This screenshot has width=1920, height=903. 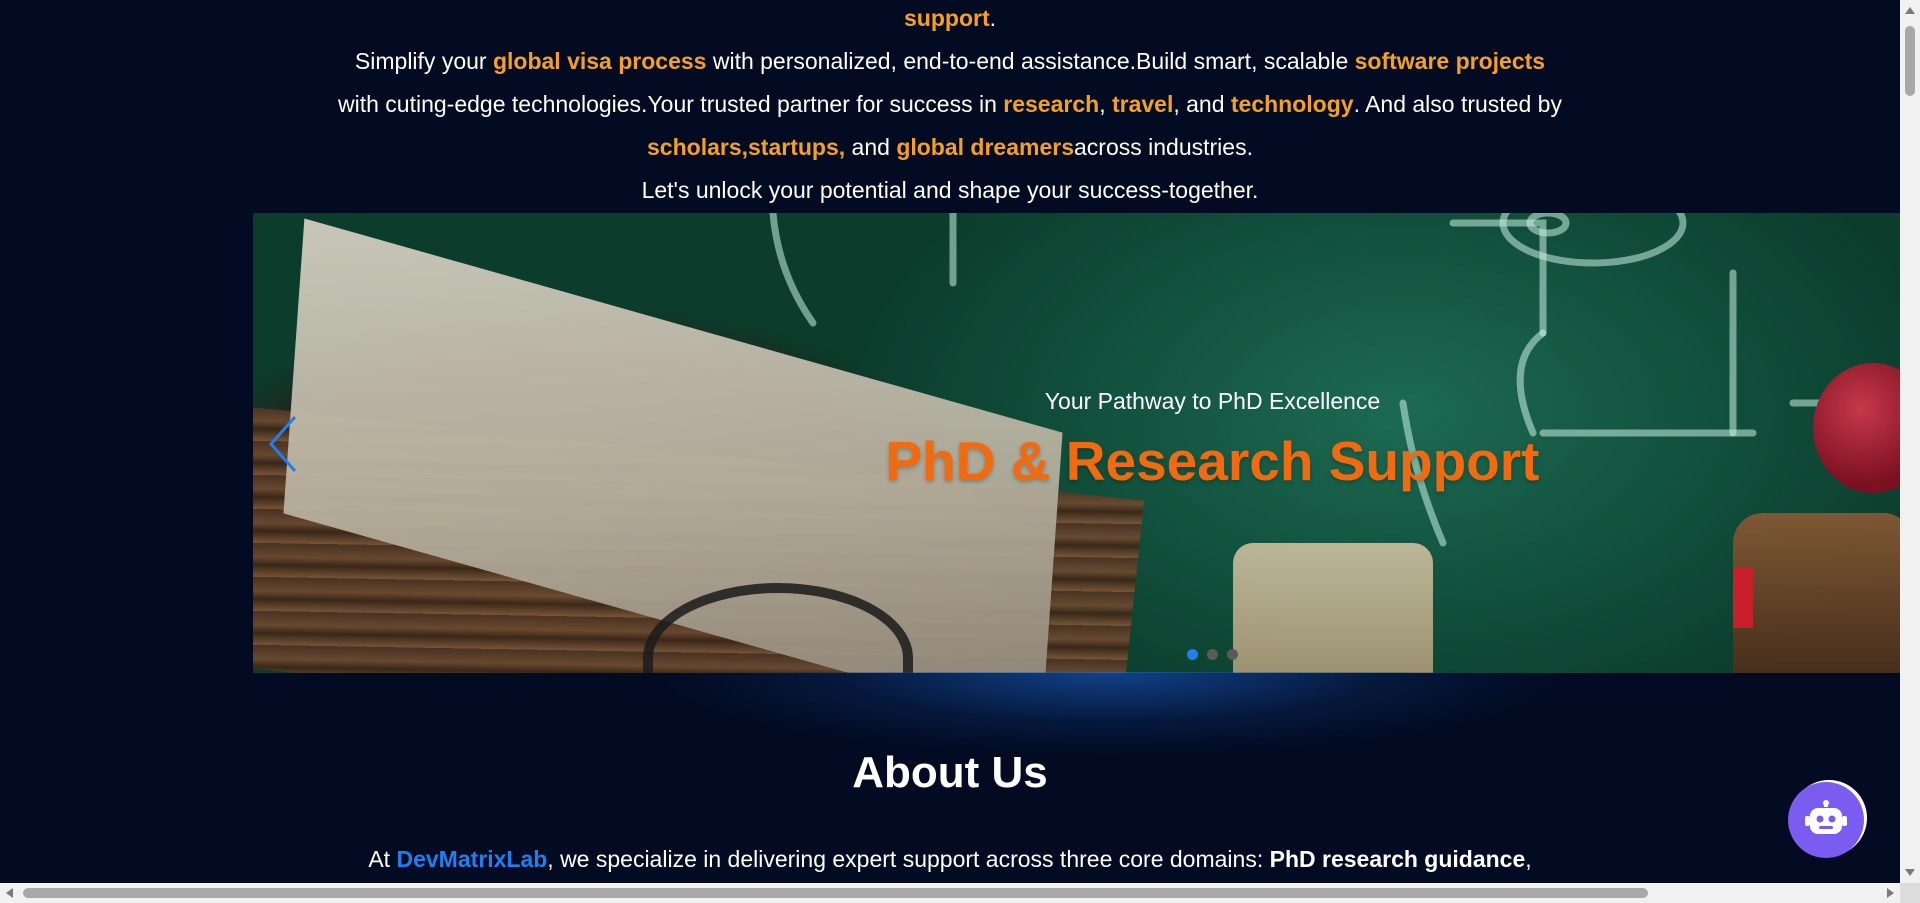 I want to click on horizontal-scroll-thumb, so click(x=835, y=893).